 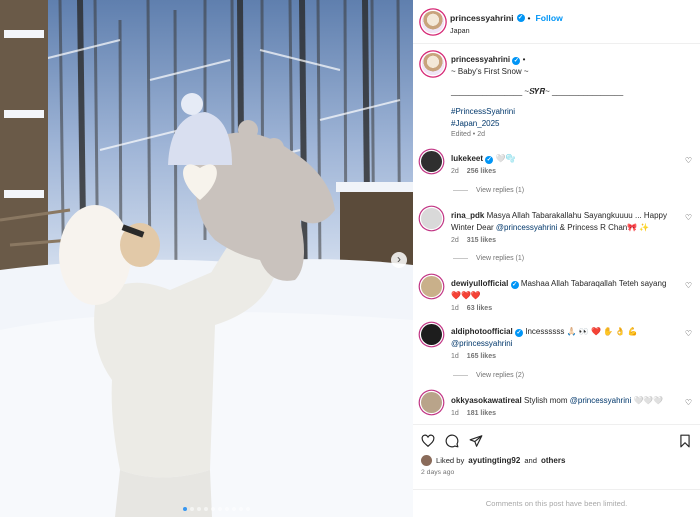 I want to click on liked-by-row: Liked by ayutingting92 and others, so click(x=493, y=460).